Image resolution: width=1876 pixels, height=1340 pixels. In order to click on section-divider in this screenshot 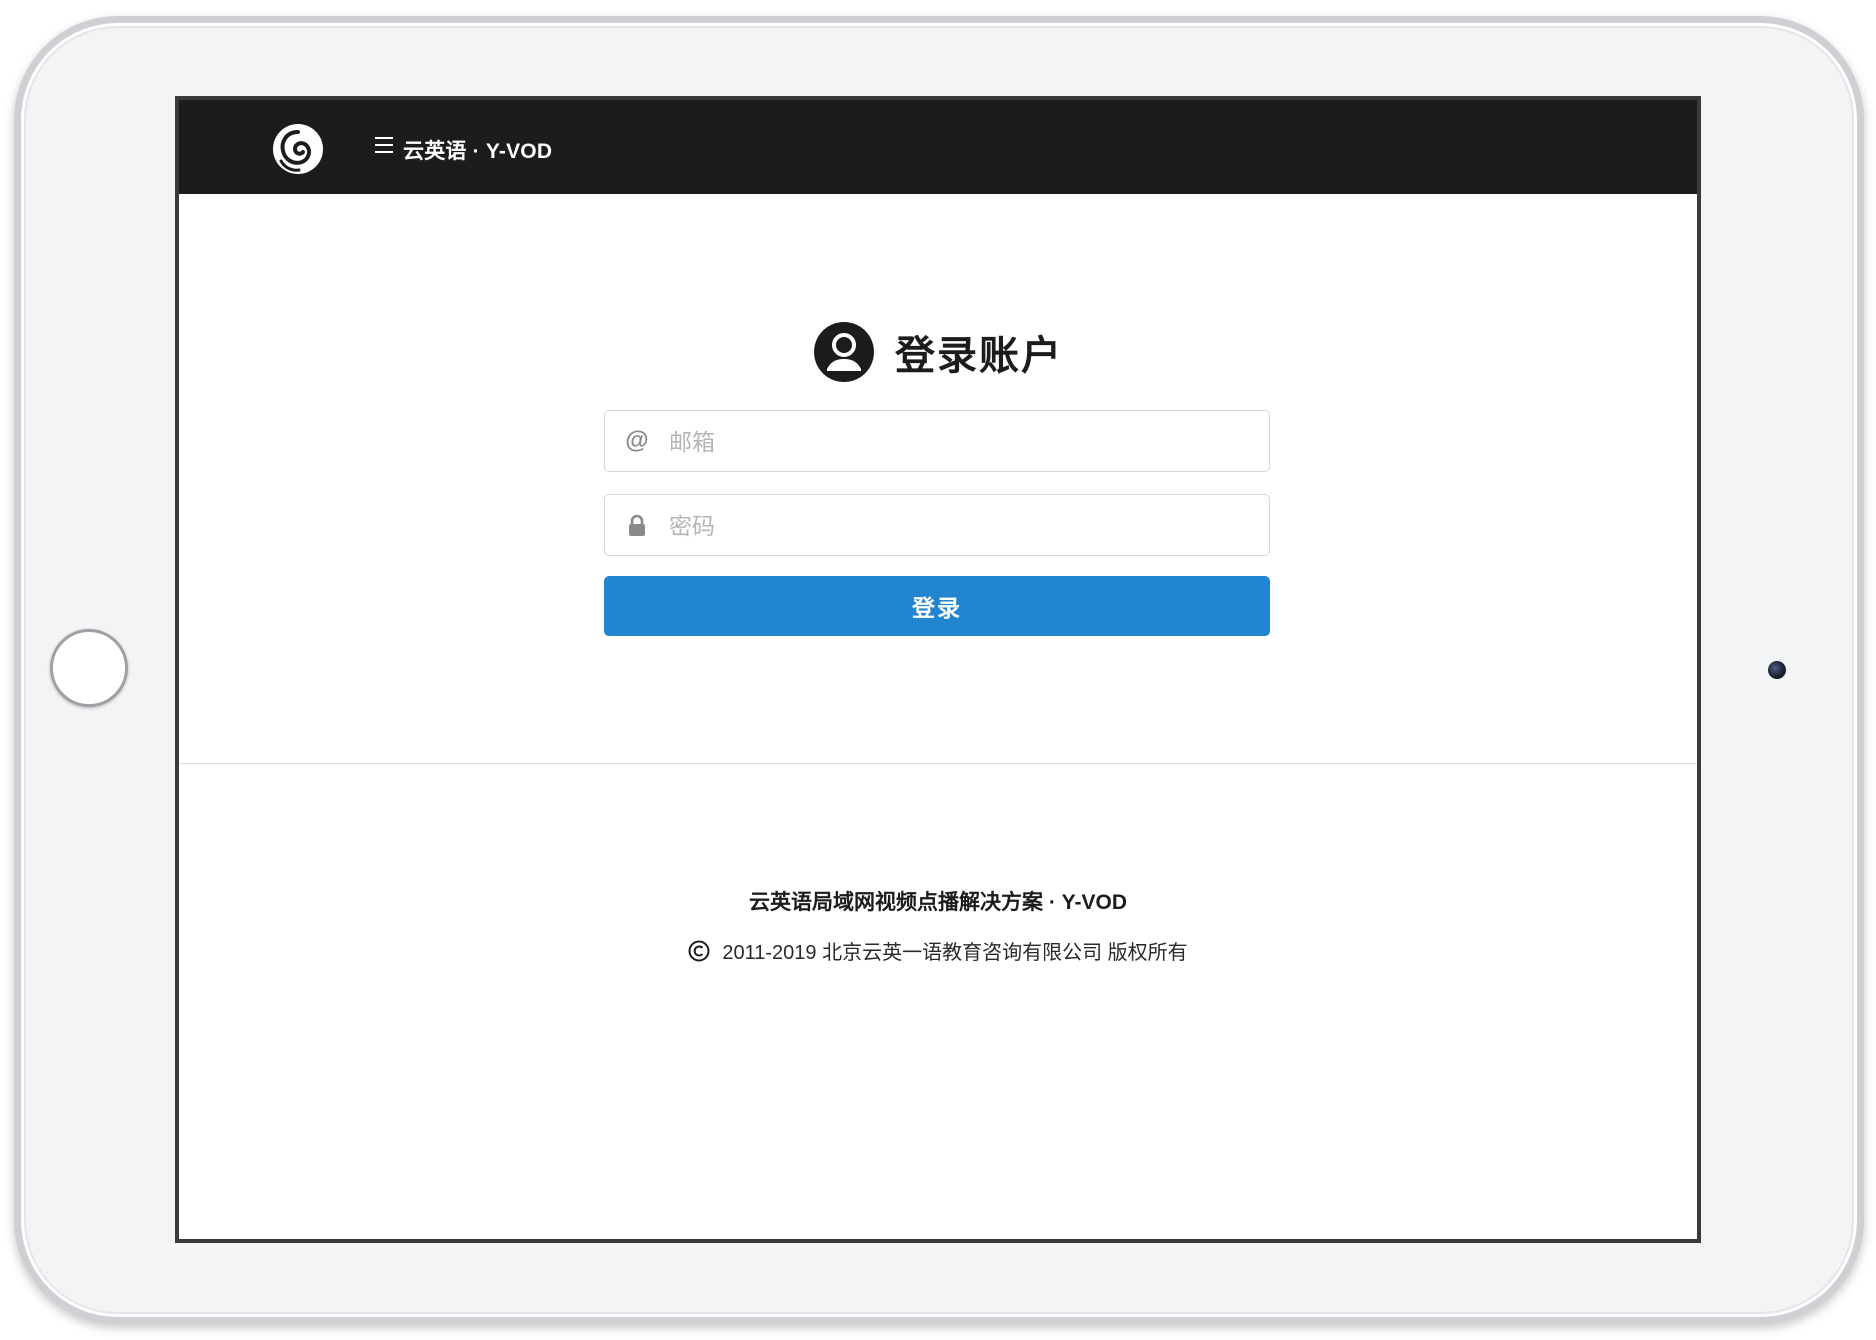, I will do `click(938, 763)`.